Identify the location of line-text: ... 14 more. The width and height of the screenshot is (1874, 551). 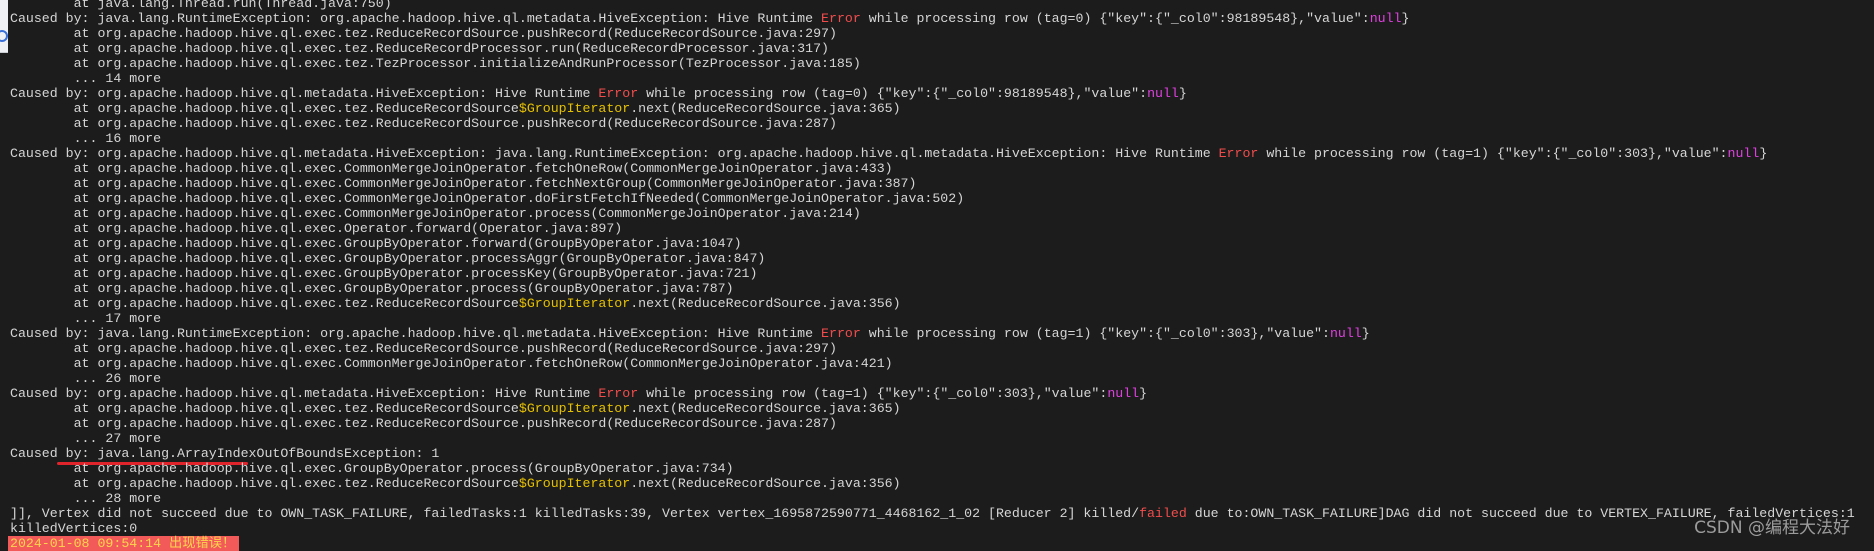
(86, 78).